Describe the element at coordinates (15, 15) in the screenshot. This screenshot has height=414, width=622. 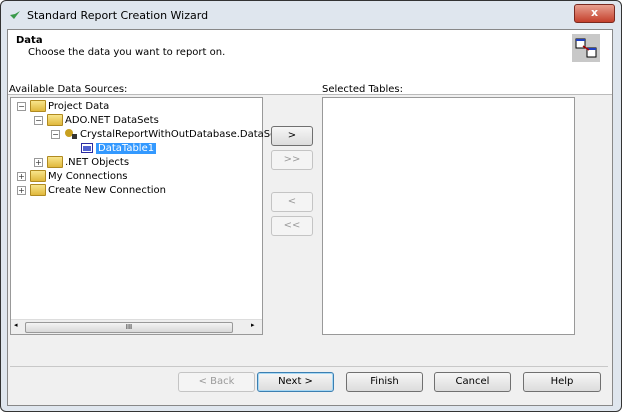
I see `crystal-reports-icon` at that location.